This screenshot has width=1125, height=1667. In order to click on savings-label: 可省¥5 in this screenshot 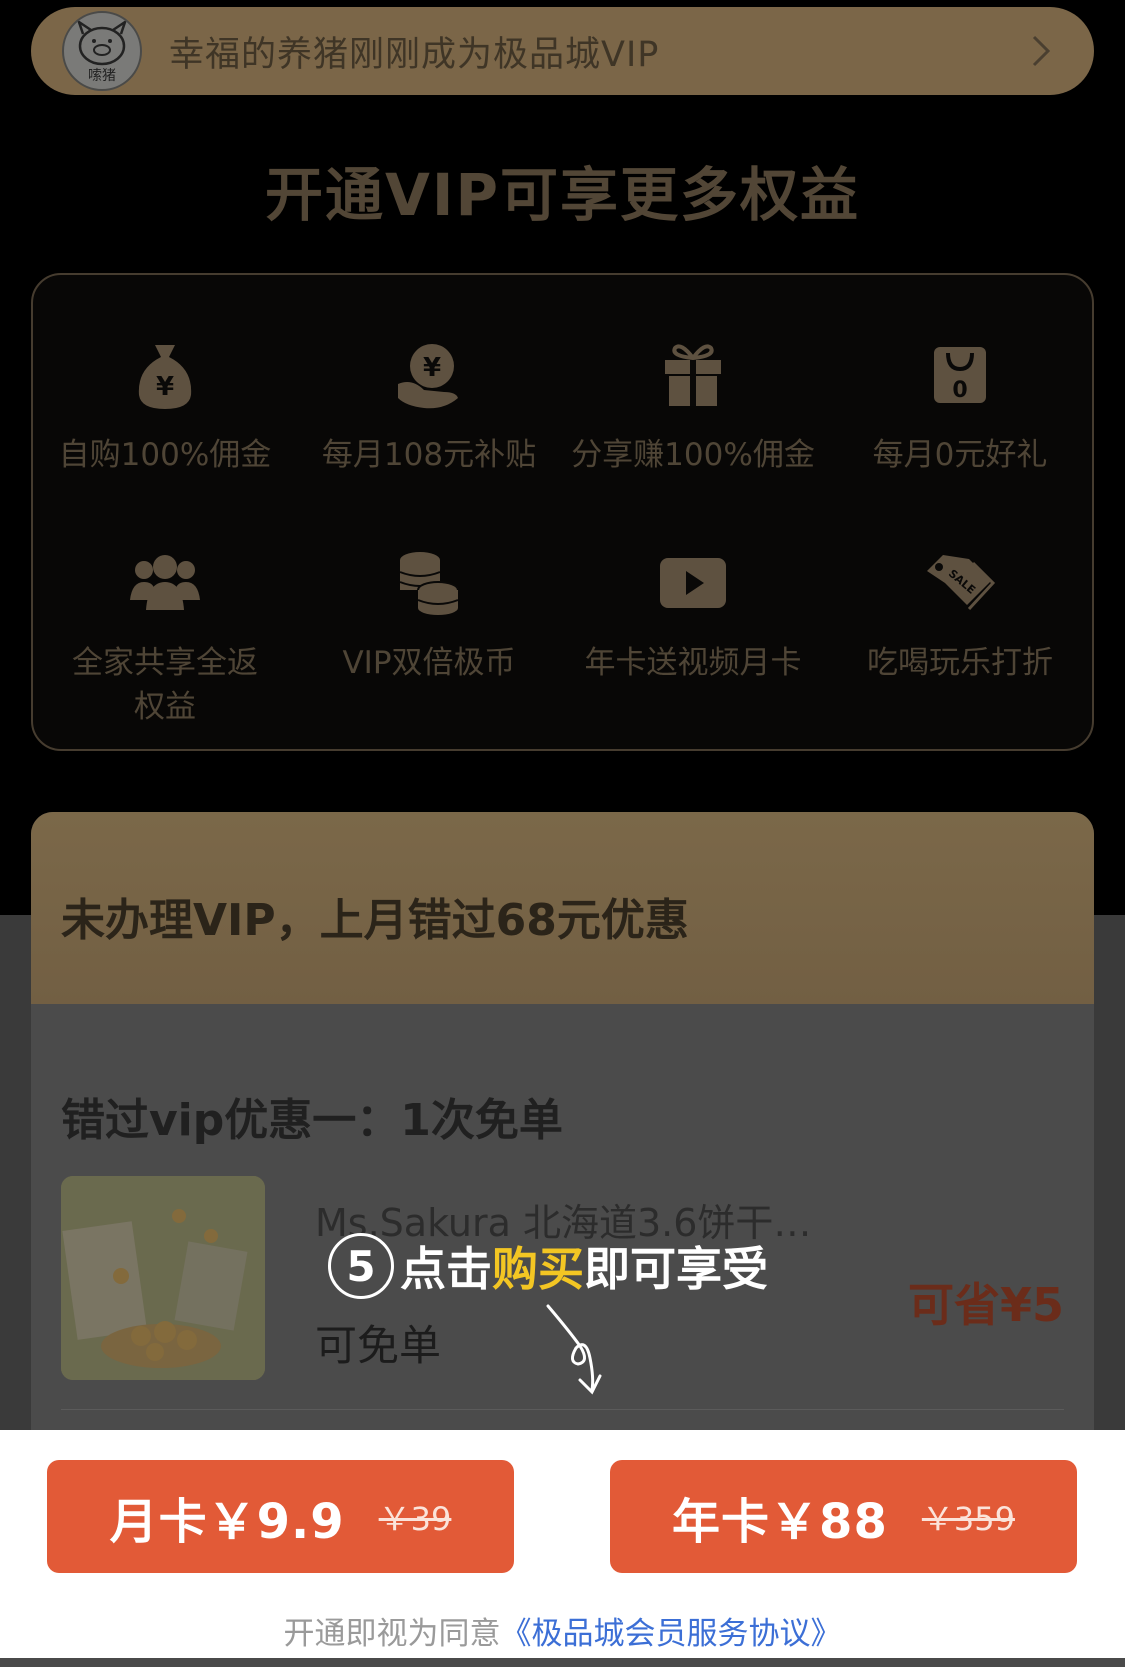, I will do `click(985, 1305)`.